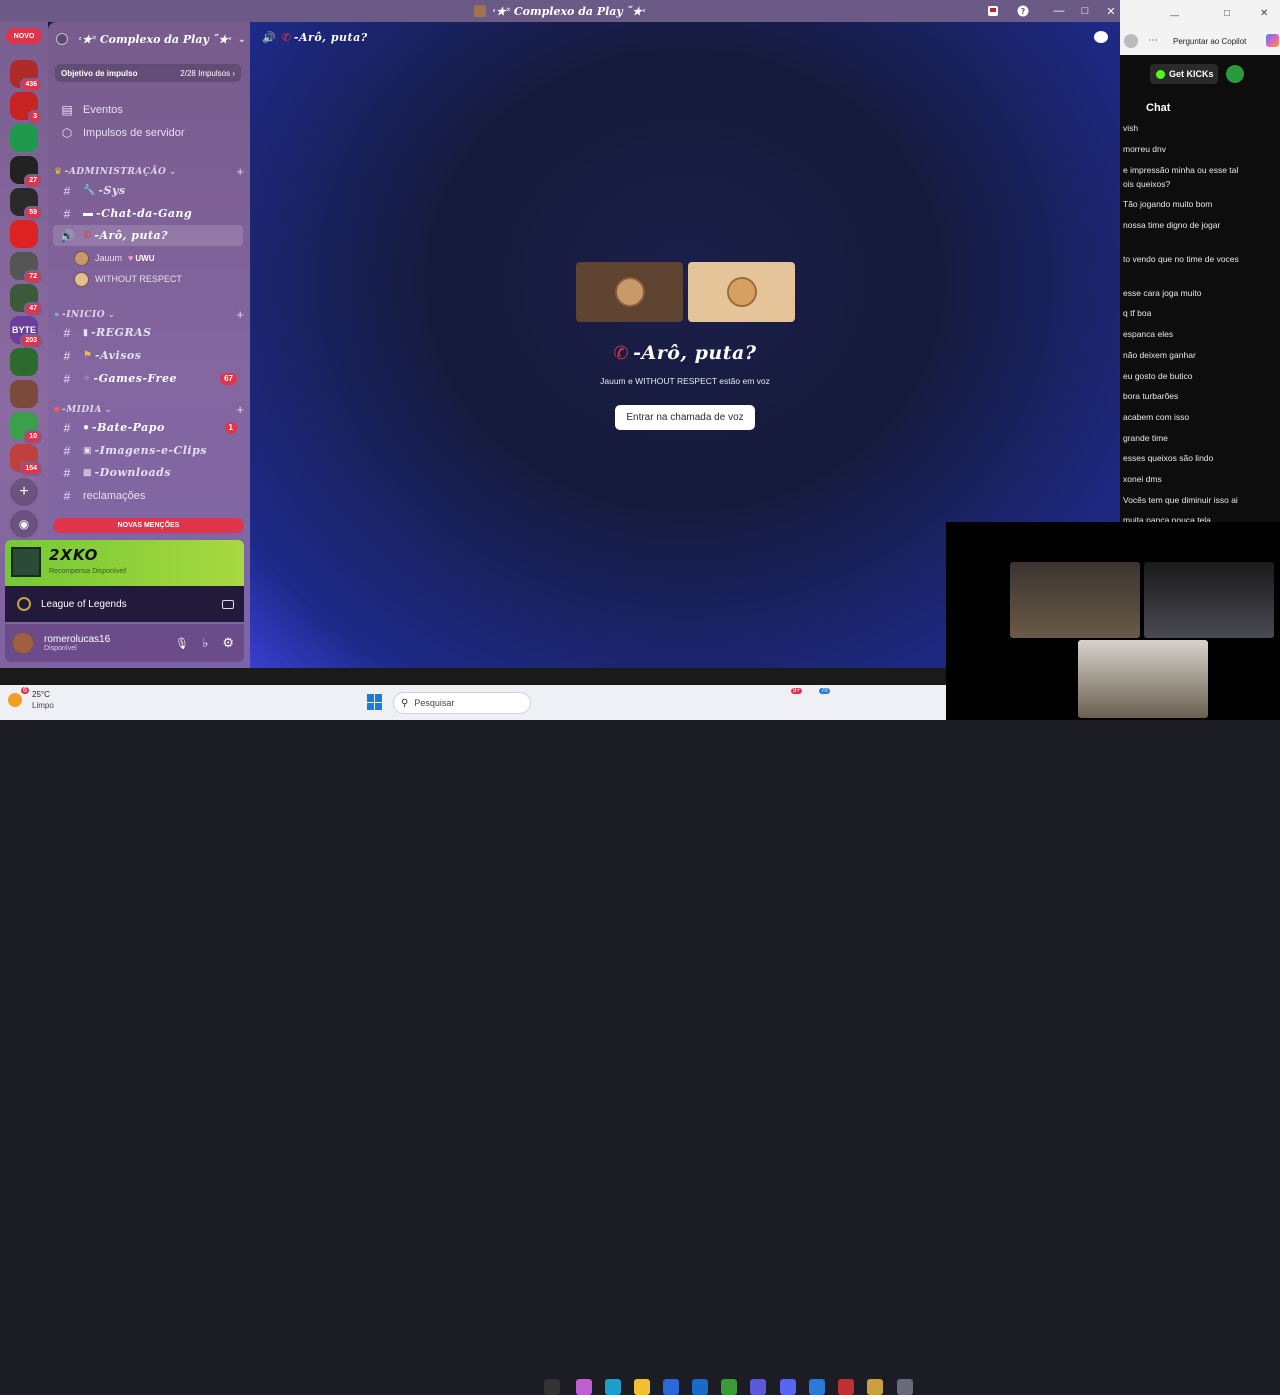 The height and width of the screenshot is (1395, 1280). I want to click on screen-share-icon, so click(228, 604).